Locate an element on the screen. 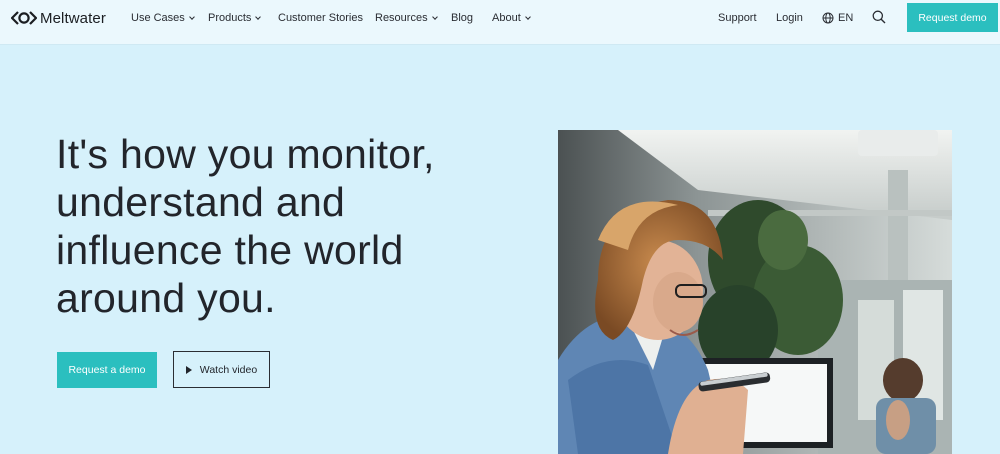  request-demo-button: Request demo is located at coordinates (952, 17).